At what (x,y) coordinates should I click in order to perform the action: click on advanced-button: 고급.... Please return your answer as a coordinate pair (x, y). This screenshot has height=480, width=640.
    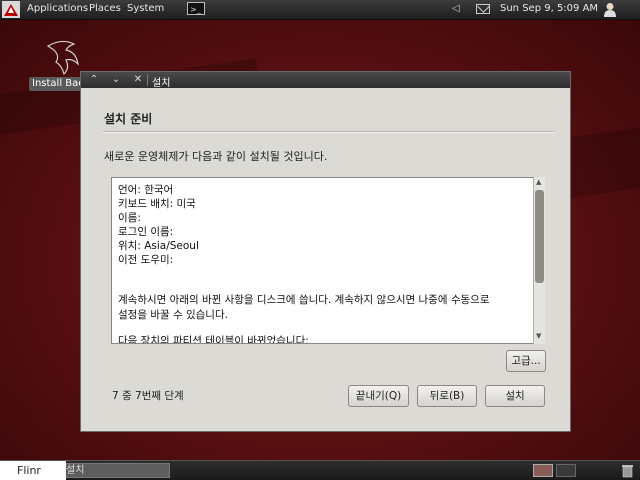
    Looking at the image, I should click on (526, 361).